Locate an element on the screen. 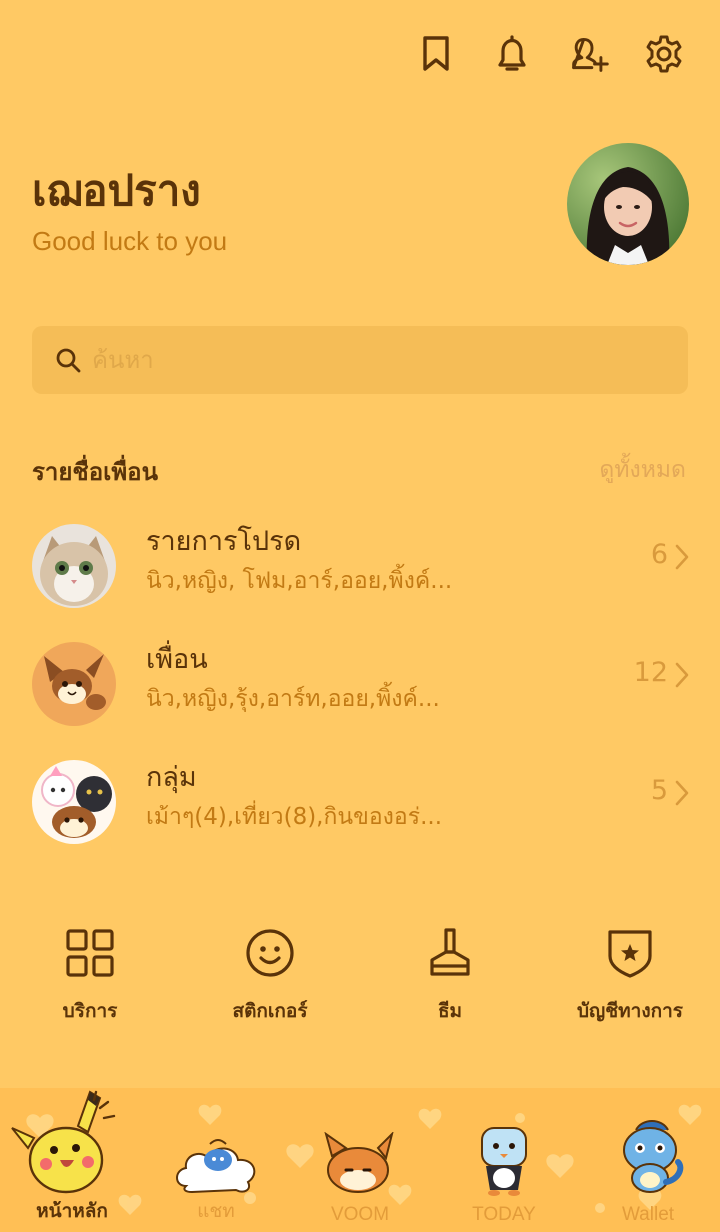 The image size is (720, 1232). tab-wallet: Wallet is located at coordinates (648, 1160).